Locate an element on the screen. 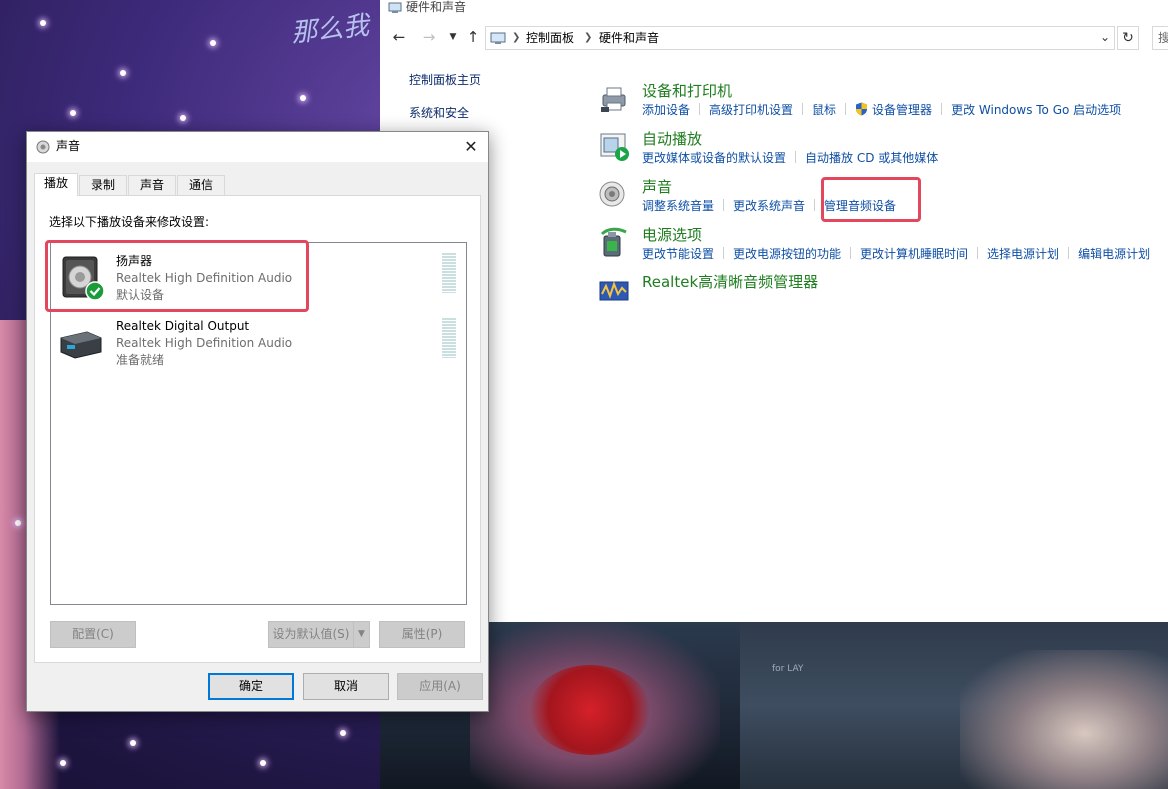 This screenshot has height=789, width=1168. category-title: 自动播放 is located at coordinates (672, 139).